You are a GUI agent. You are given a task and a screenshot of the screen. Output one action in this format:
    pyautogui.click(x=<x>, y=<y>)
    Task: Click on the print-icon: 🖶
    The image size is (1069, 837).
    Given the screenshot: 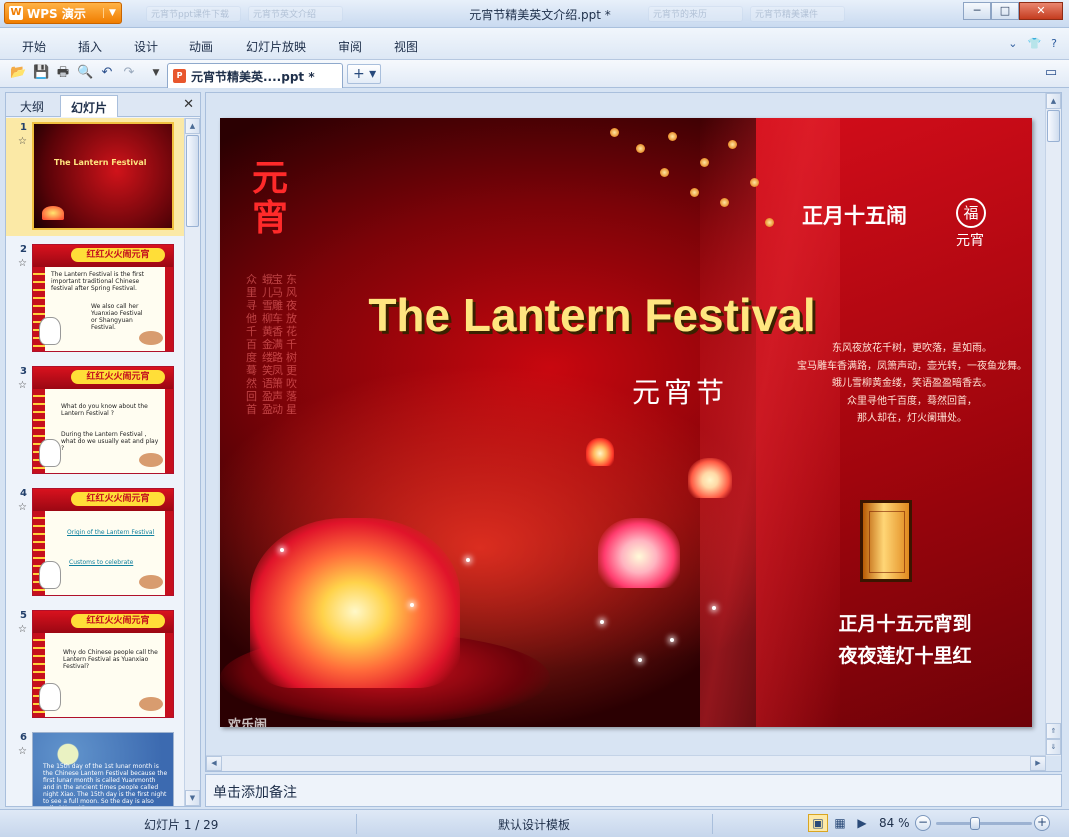 What is the action you would take?
    pyautogui.click(x=63, y=73)
    